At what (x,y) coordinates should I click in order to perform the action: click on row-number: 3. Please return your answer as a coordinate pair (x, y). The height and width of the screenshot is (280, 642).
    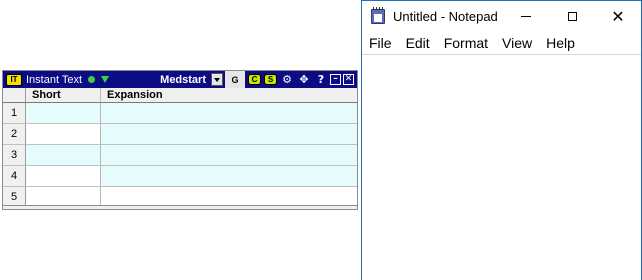
    Looking at the image, I should click on (14, 155).